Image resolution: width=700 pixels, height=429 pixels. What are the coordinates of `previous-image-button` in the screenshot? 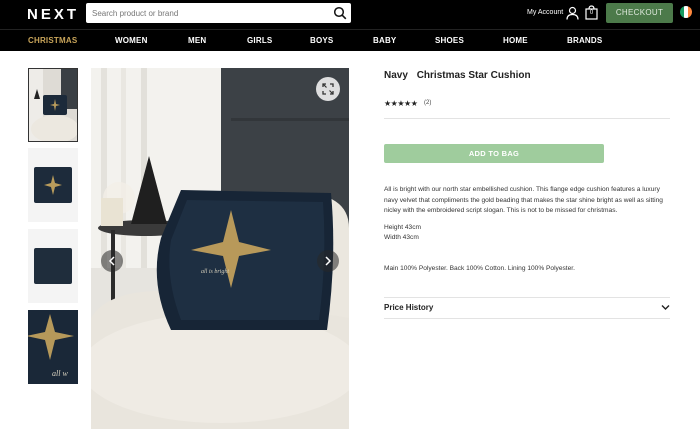 It's located at (112, 261).